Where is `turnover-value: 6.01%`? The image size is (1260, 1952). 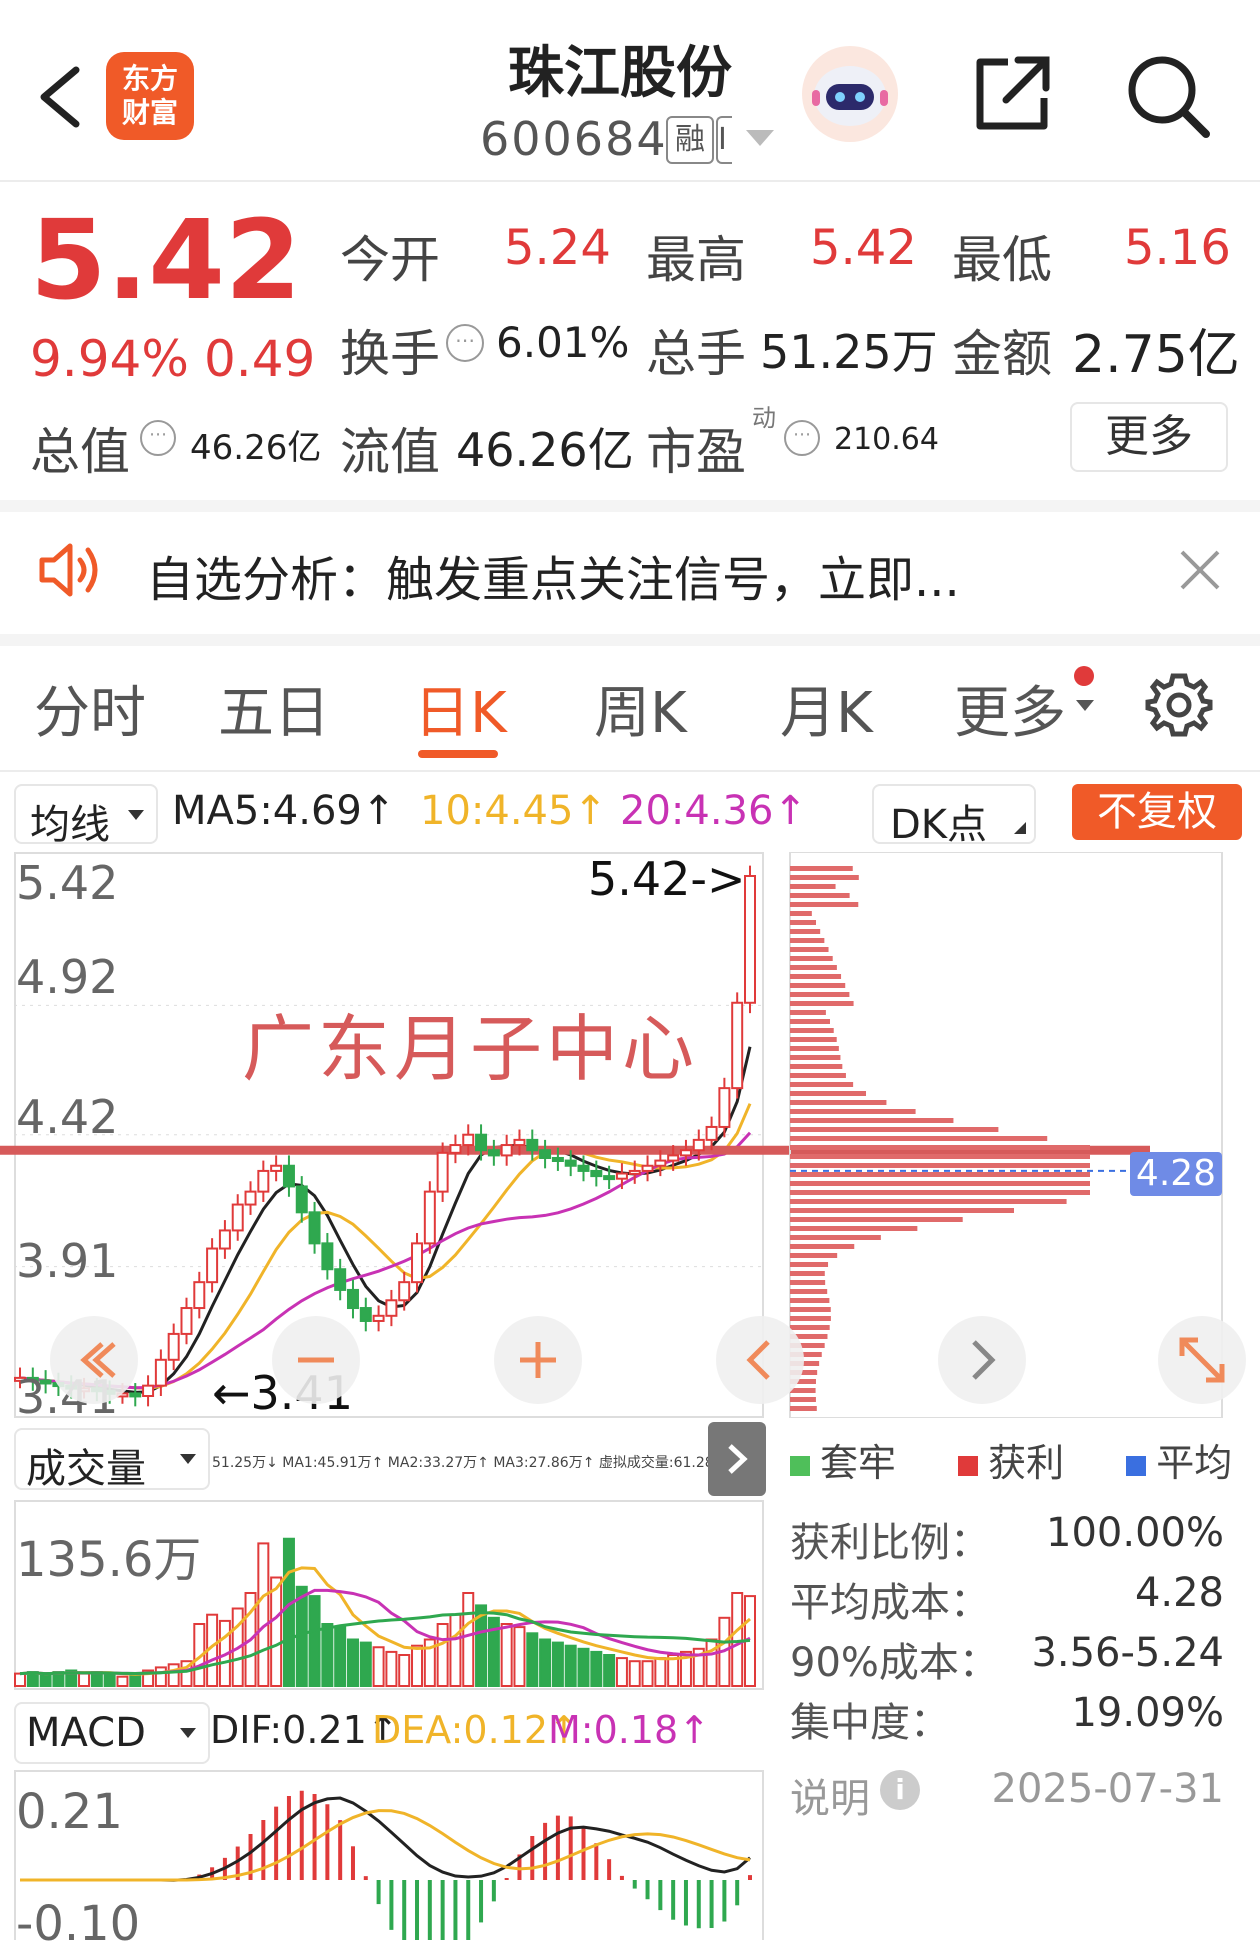
turnover-value: 6.01% is located at coordinates (562, 342).